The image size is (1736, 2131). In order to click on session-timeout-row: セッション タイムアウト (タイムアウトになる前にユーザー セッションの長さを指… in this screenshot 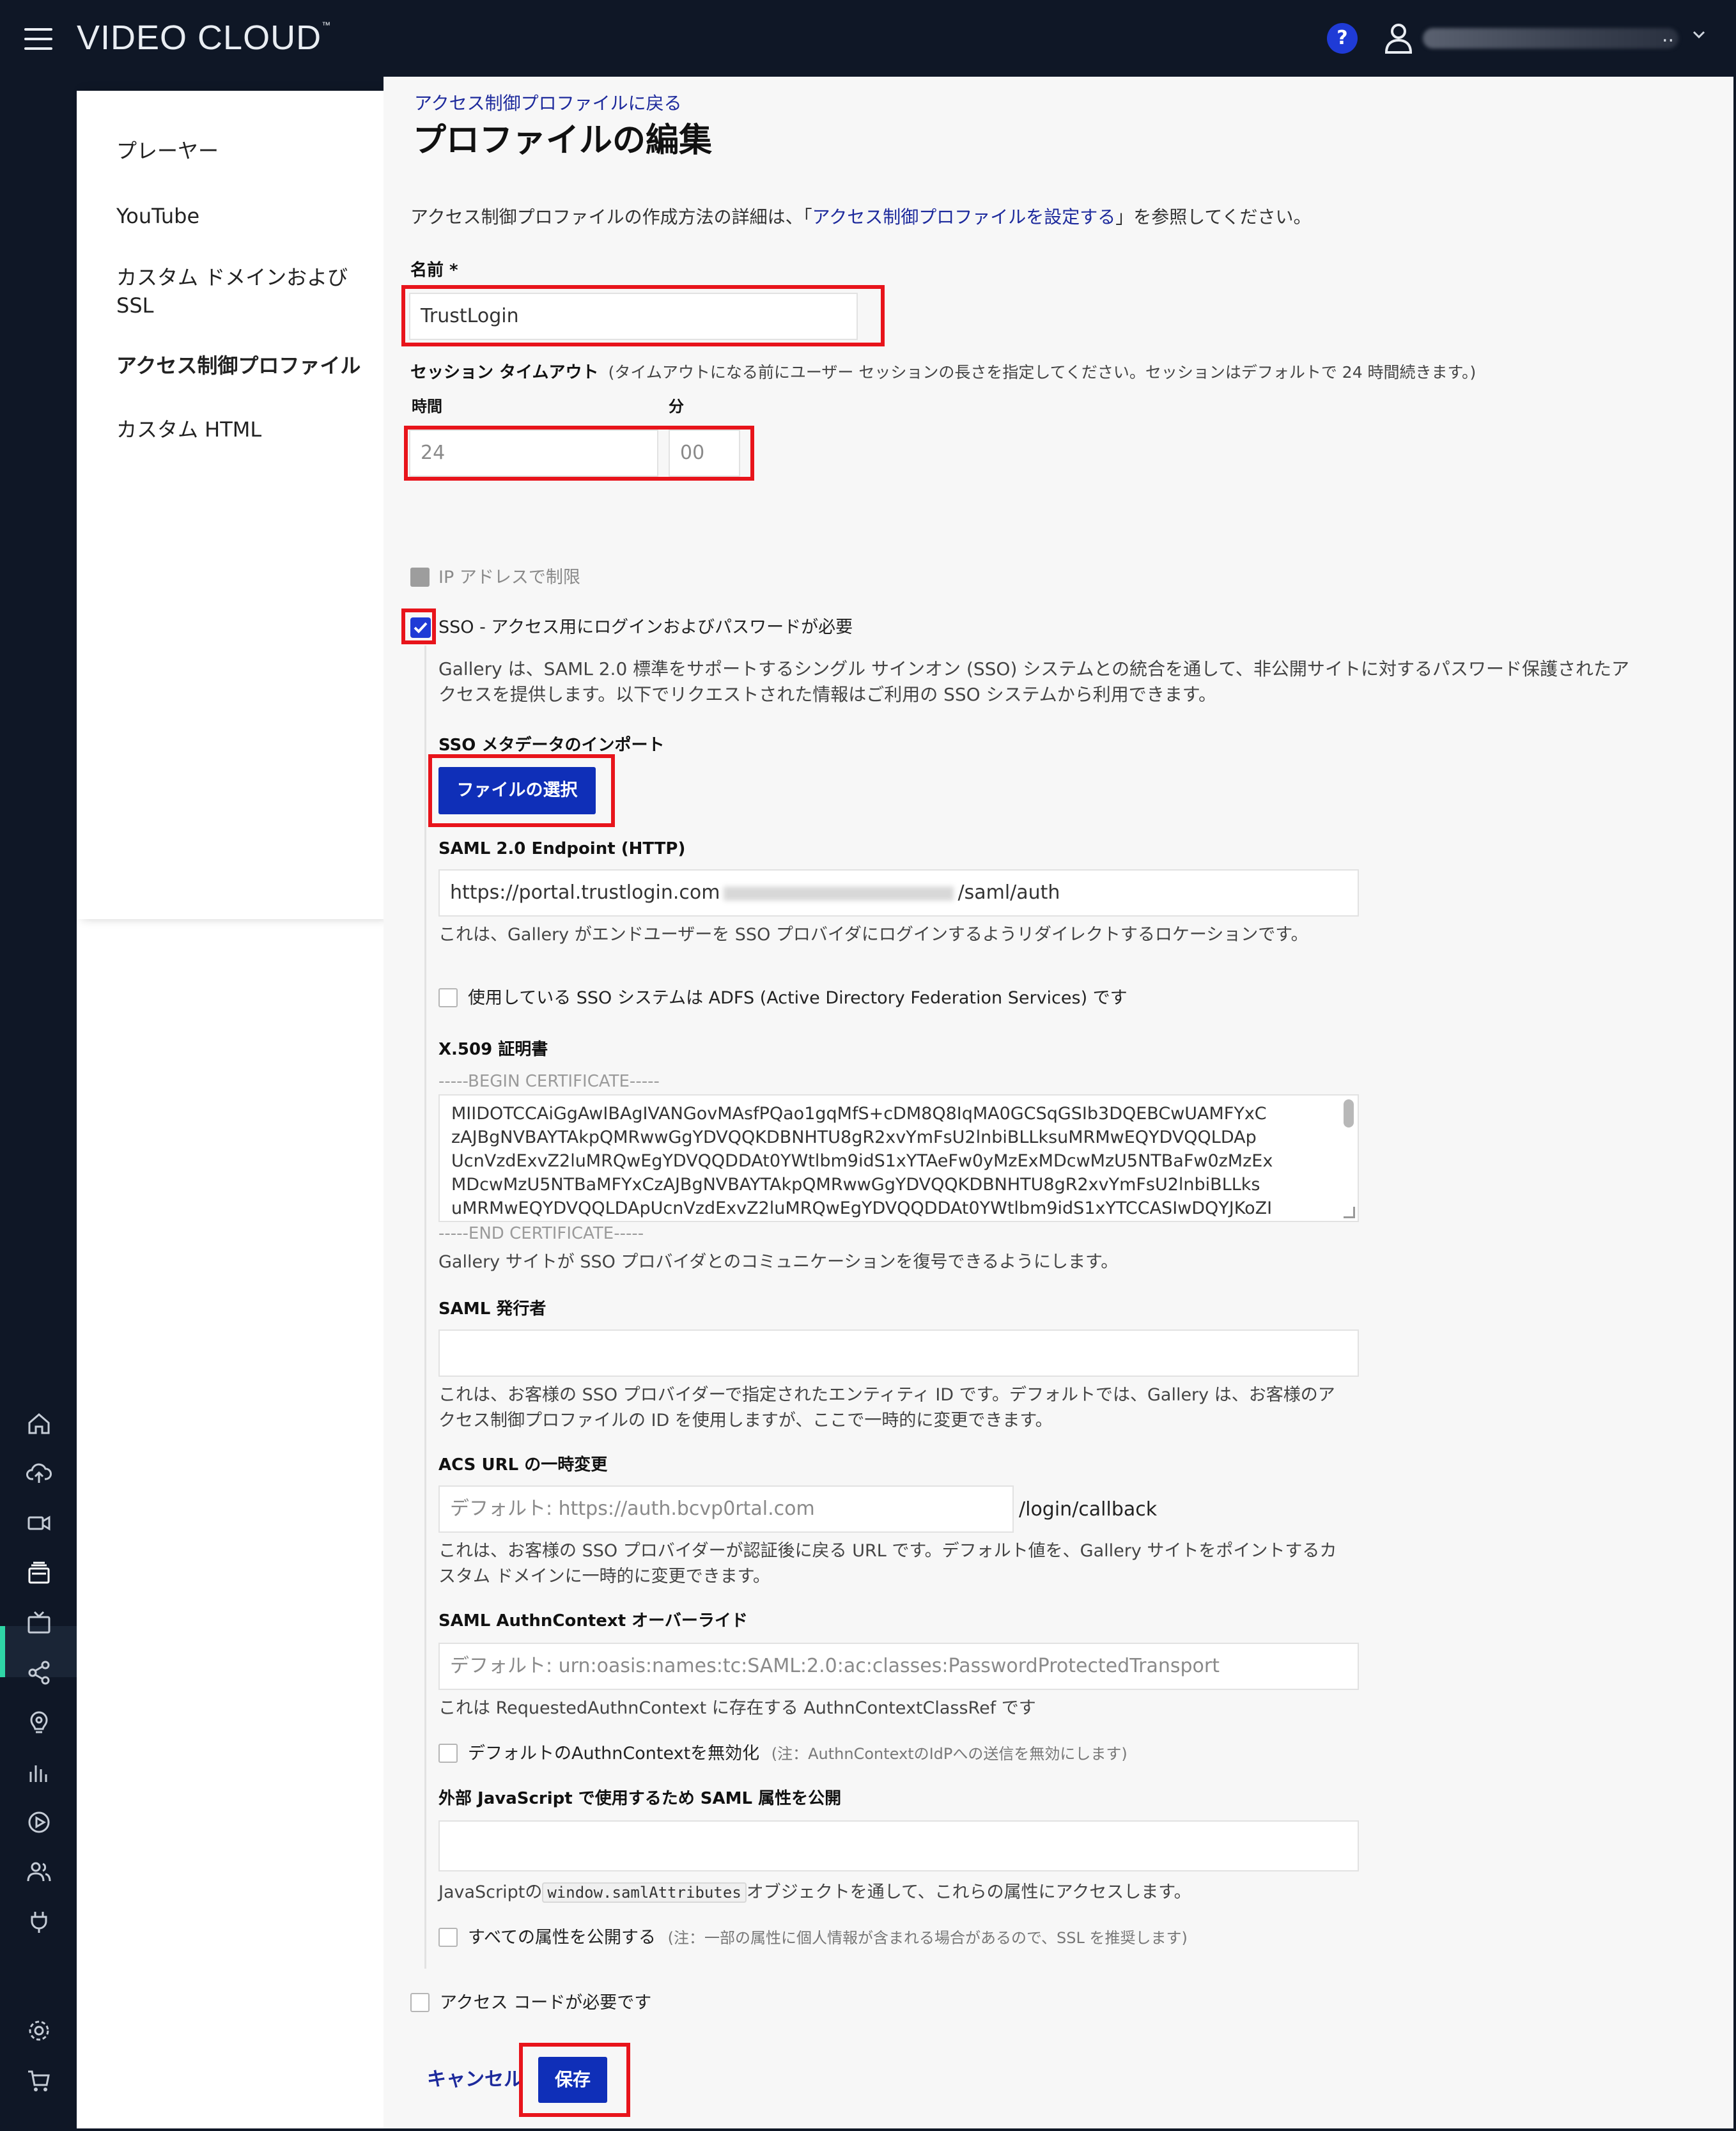, I will do `click(943, 372)`.